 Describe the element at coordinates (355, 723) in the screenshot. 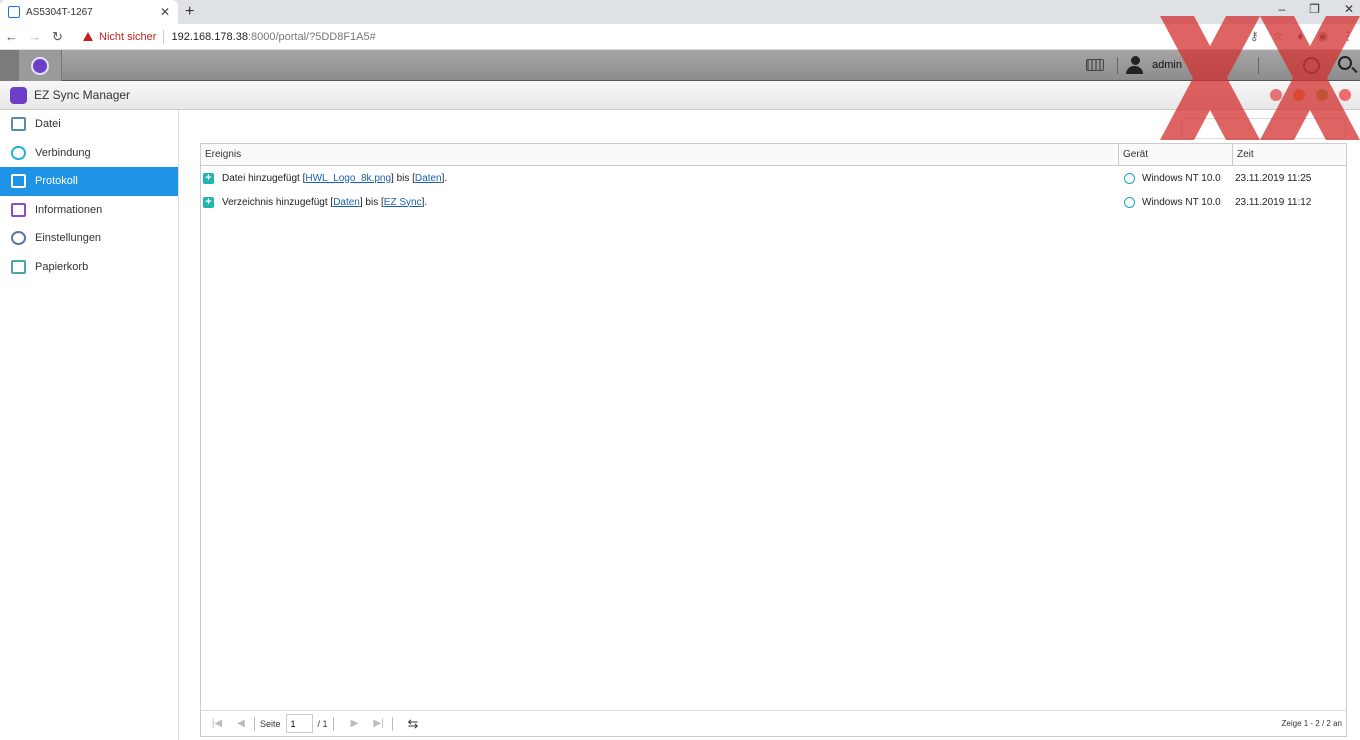

I see `next-page-icon: ▶` at that location.